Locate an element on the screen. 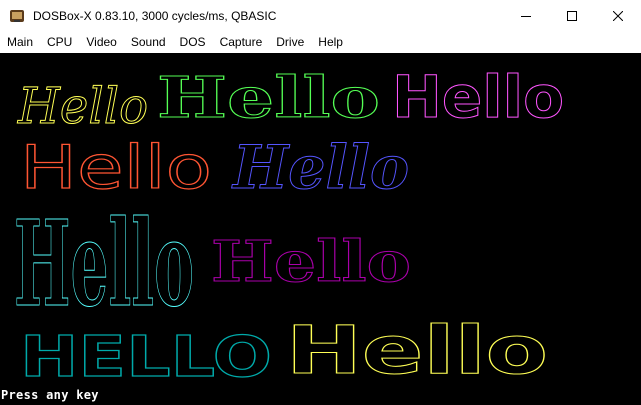  hello-red-sans: Hello is located at coordinates (116, 168).